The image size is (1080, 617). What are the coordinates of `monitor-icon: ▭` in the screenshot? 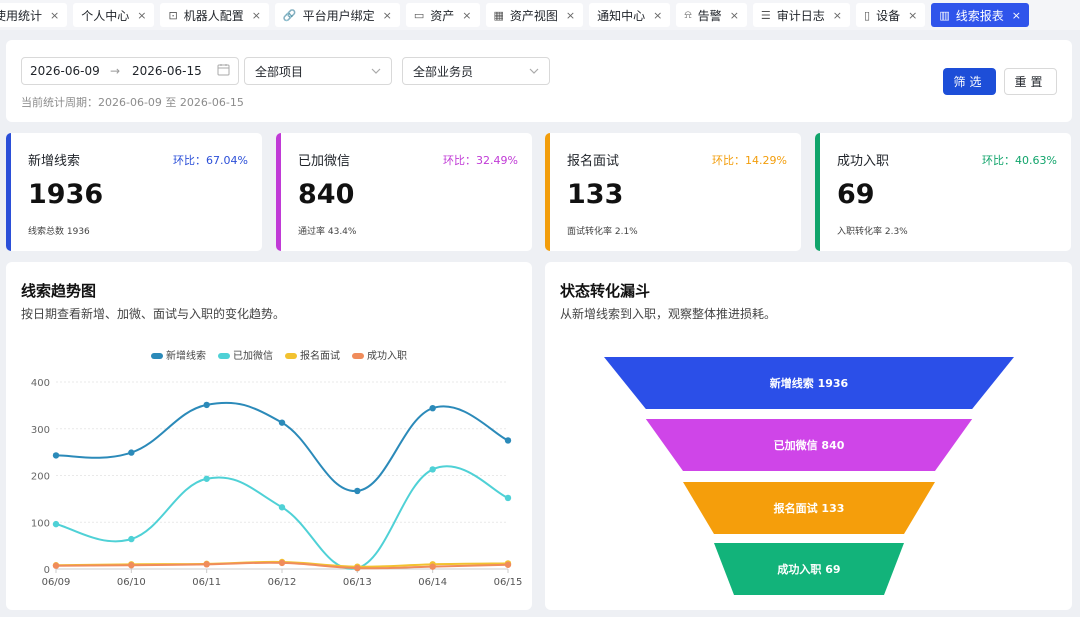 It's located at (419, 15).